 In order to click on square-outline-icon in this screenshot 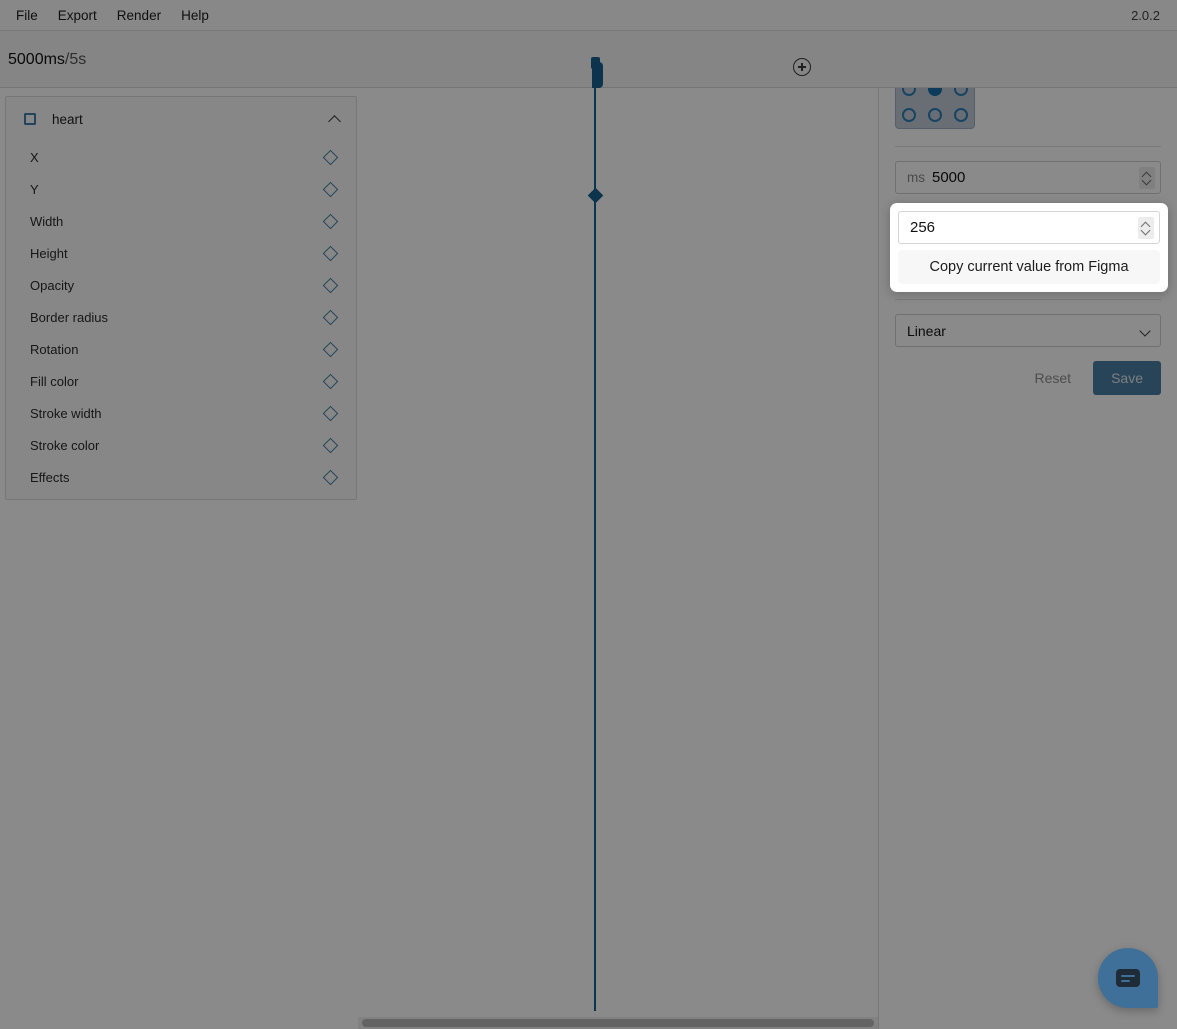, I will do `click(30, 119)`.